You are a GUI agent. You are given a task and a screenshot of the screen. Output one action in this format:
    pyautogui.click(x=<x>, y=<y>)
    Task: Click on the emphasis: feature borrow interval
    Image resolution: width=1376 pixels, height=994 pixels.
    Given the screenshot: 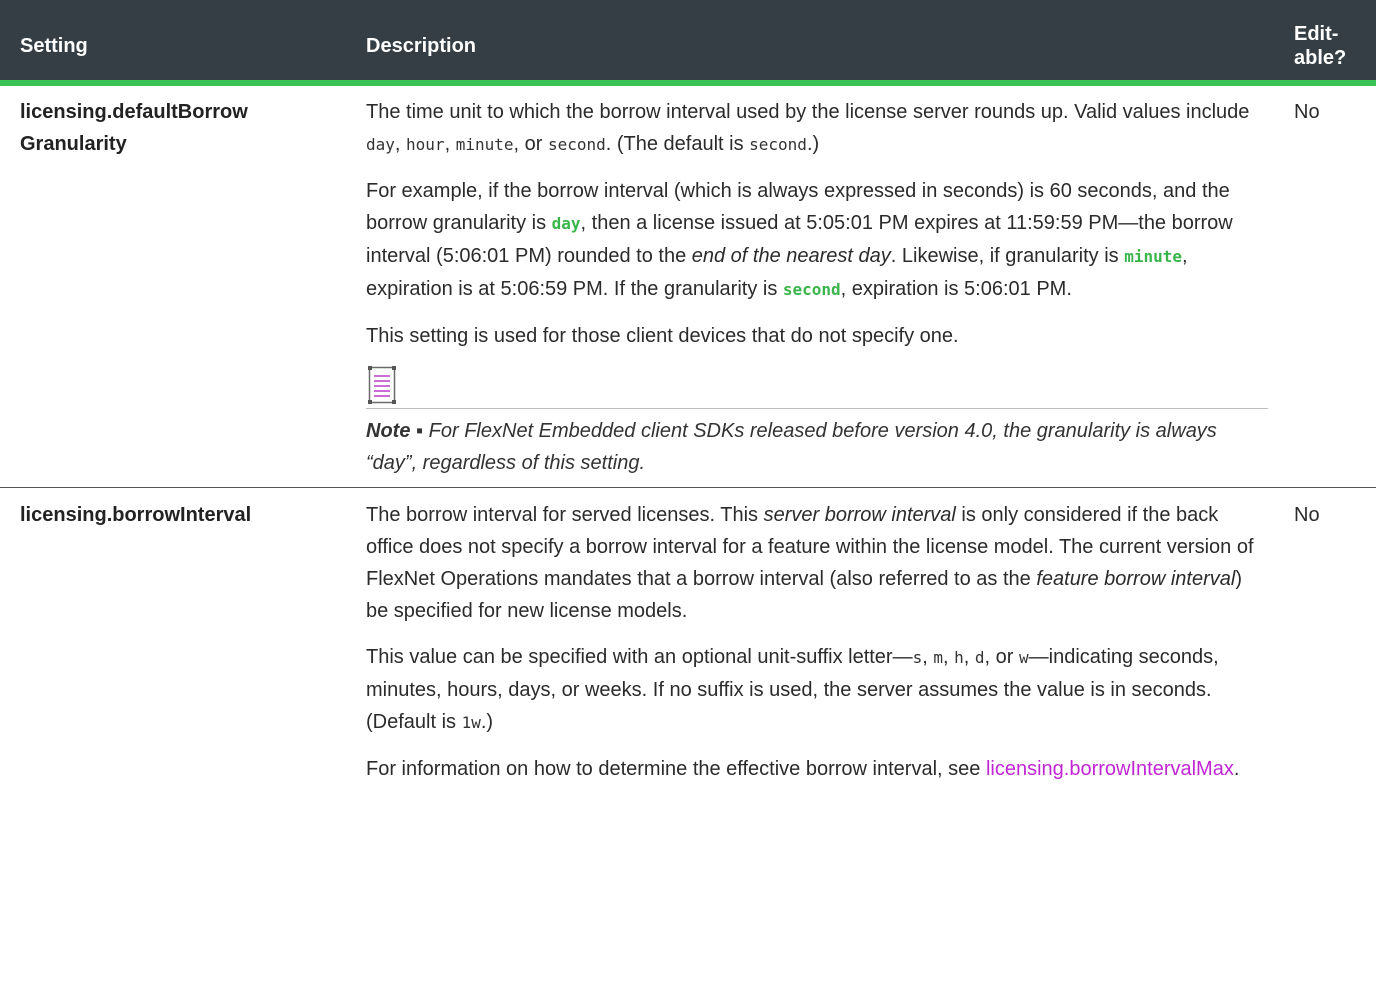 What is the action you would take?
    pyautogui.click(x=1136, y=579)
    